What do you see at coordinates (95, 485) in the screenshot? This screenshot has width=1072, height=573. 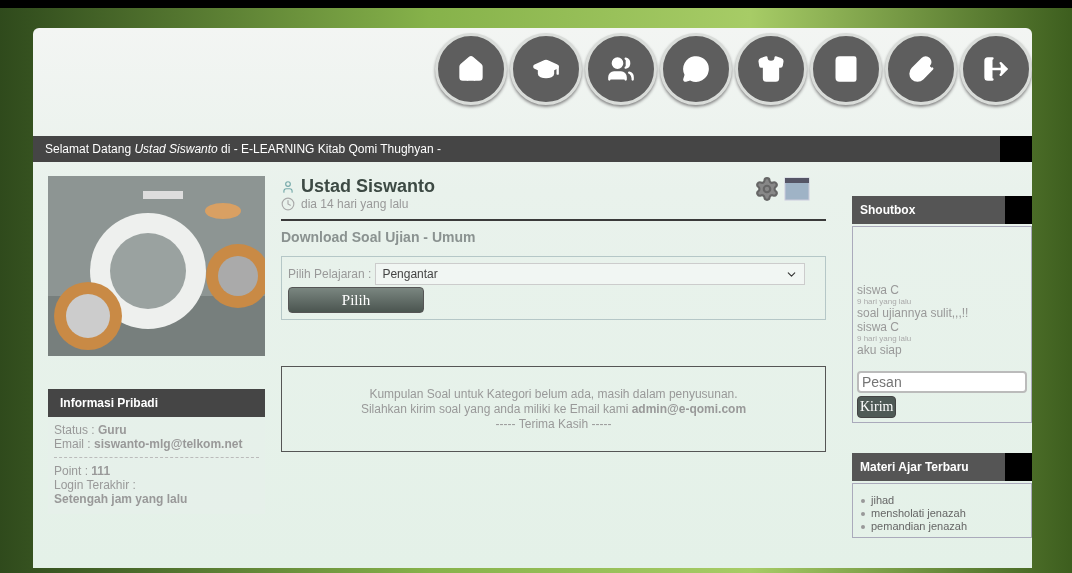 I see `info-text: Login Terakhir :` at bounding box center [95, 485].